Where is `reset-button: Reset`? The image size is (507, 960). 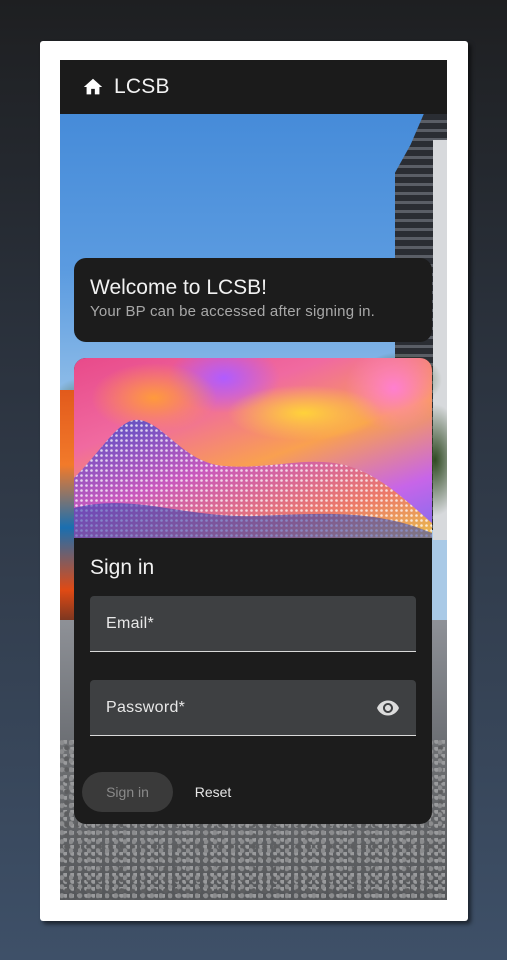 reset-button: Reset is located at coordinates (213, 792).